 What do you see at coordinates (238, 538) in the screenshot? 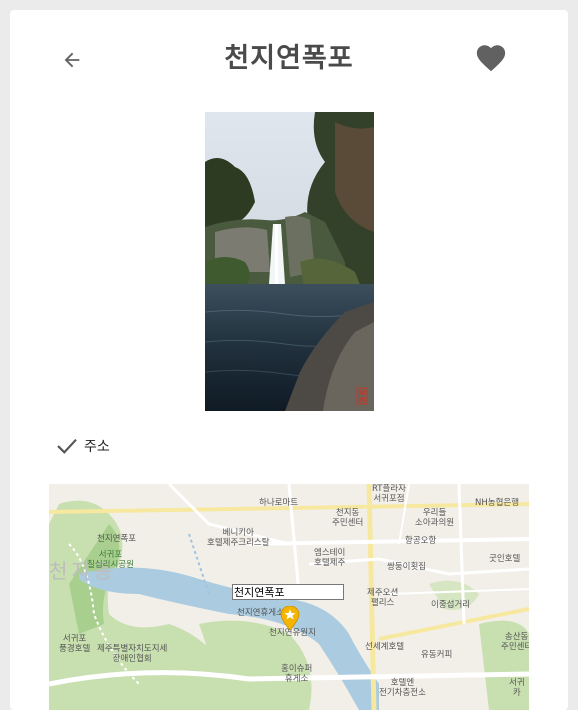
I see `map-label: 베니키아 호텔제주크리스탈` at bounding box center [238, 538].